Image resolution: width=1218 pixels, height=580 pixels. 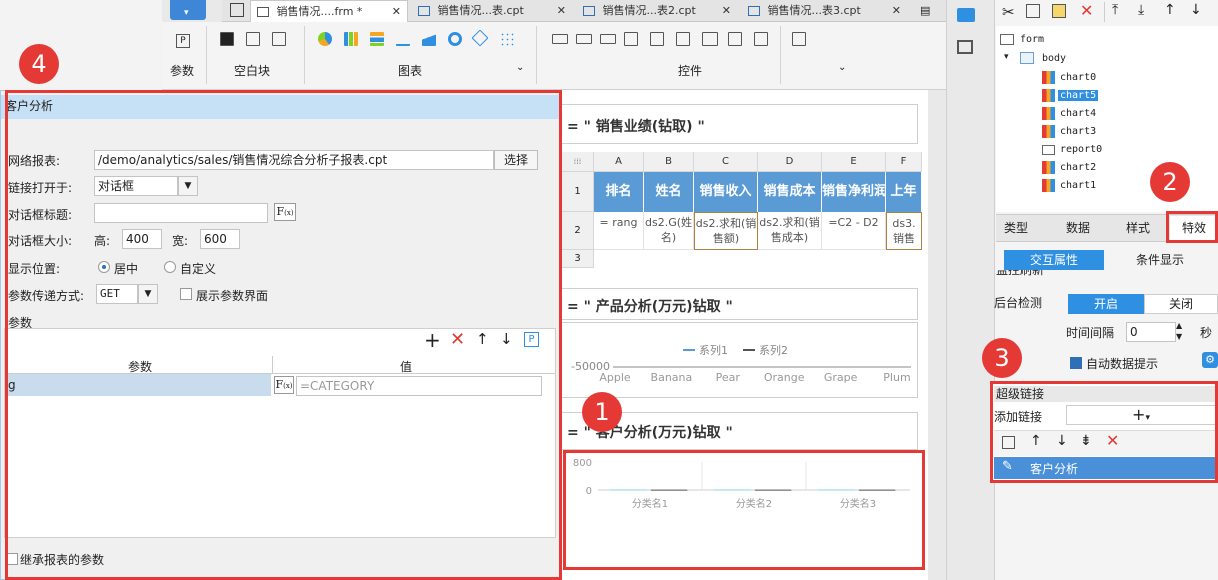 I want to click on data-cell: = rang, so click(x=619, y=231).